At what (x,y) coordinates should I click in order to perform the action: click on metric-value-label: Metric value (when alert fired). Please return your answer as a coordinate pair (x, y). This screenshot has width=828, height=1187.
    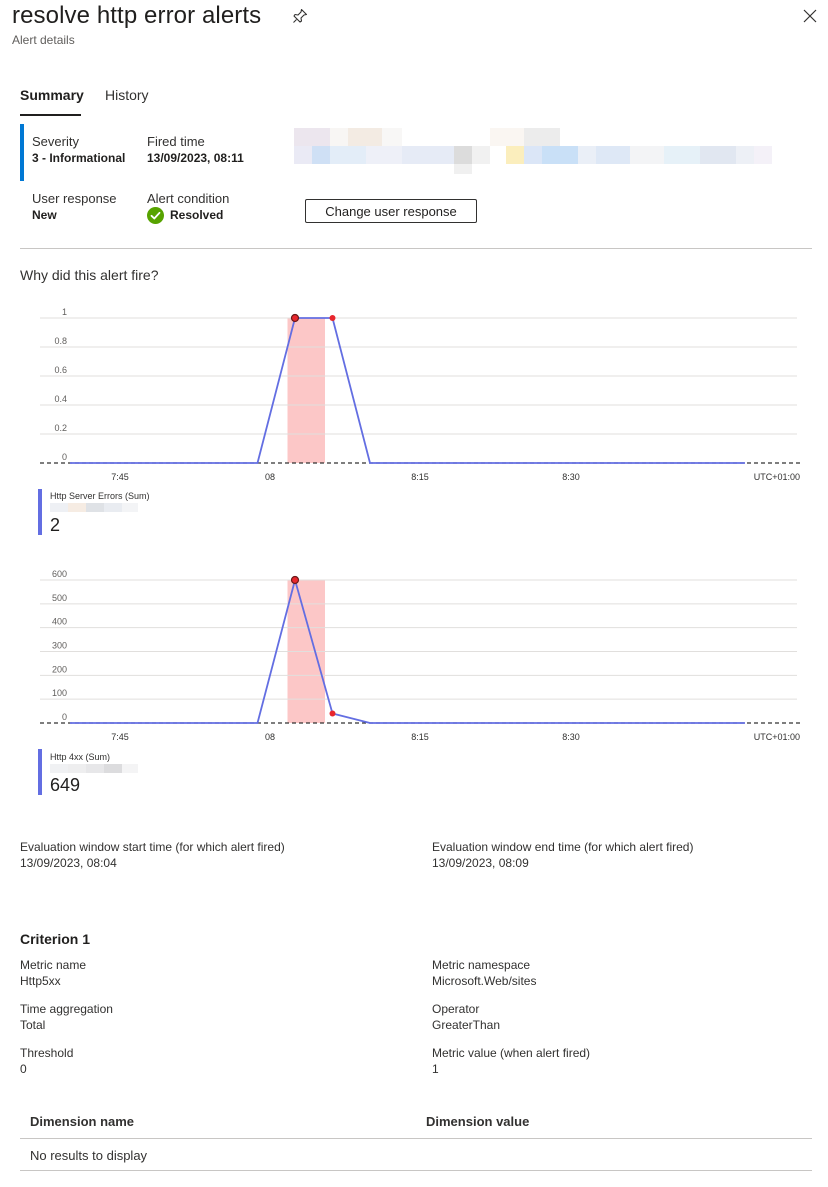
    Looking at the image, I should click on (511, 1053).